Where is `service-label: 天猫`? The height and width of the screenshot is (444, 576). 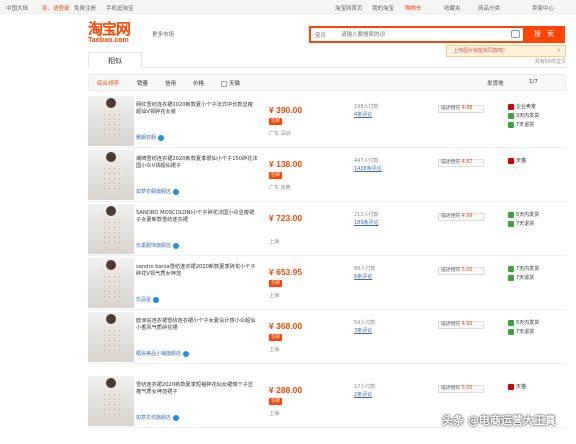 service-label: 天猫 is located at coordinates (521, 387).